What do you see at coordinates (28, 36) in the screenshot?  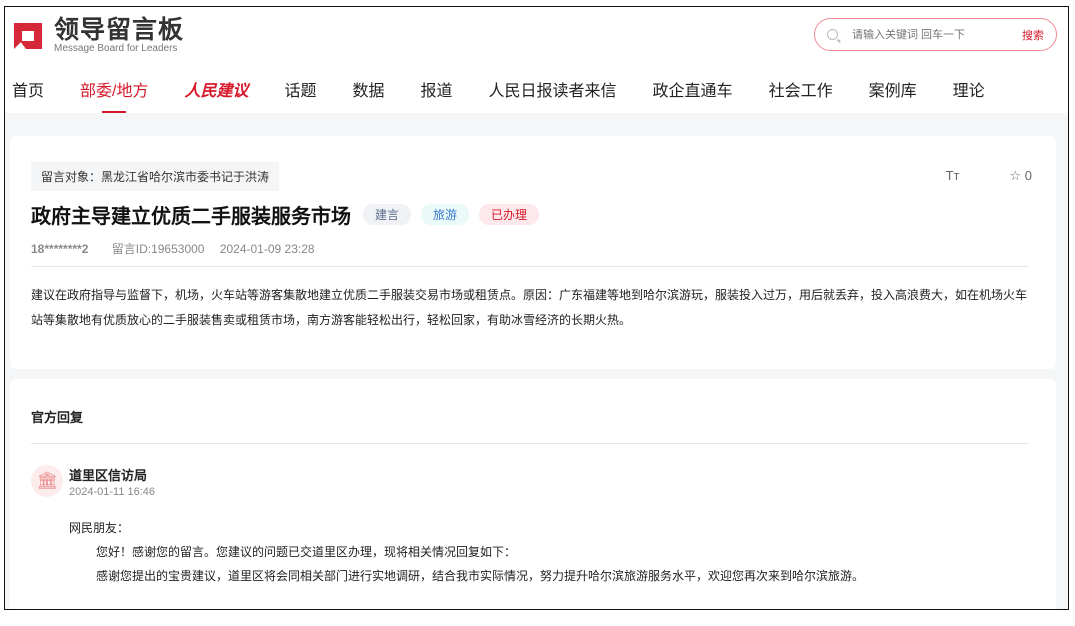 I see `logo-icon` at bounding box center [28, 36].